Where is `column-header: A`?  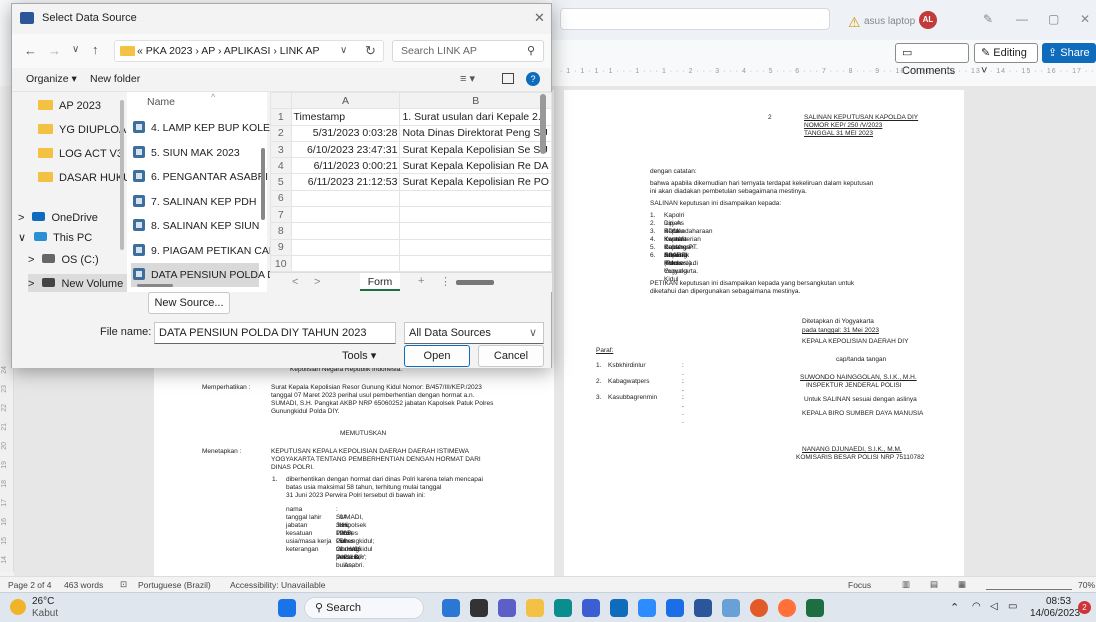
column-header: A is located at coordinates (345, 100).